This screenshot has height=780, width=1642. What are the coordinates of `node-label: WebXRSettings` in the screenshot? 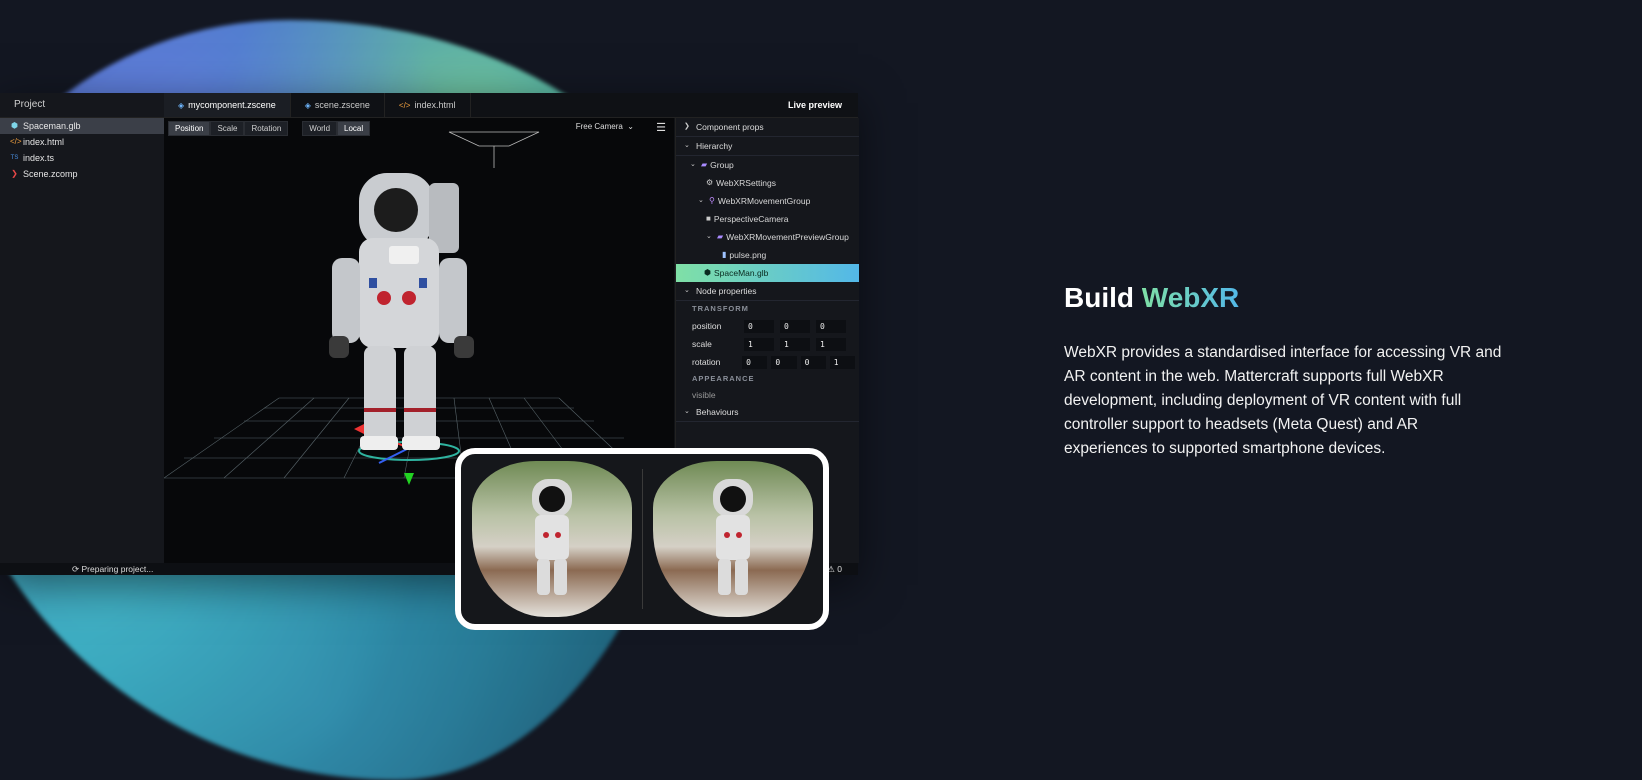 It's located at (746, 183).